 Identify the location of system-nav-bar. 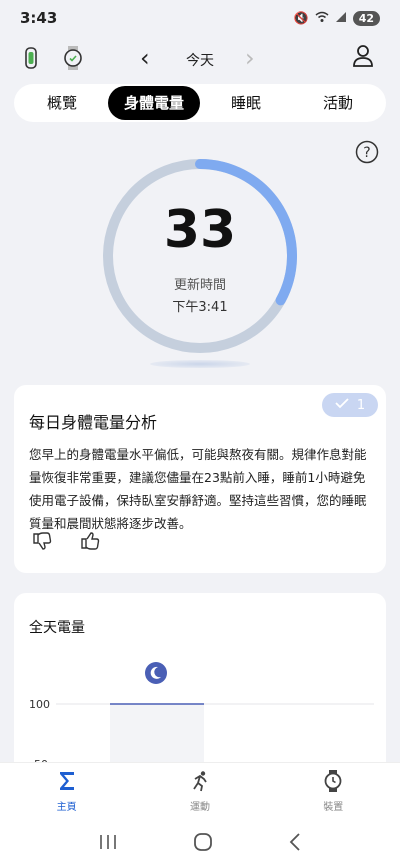
(200, 843).